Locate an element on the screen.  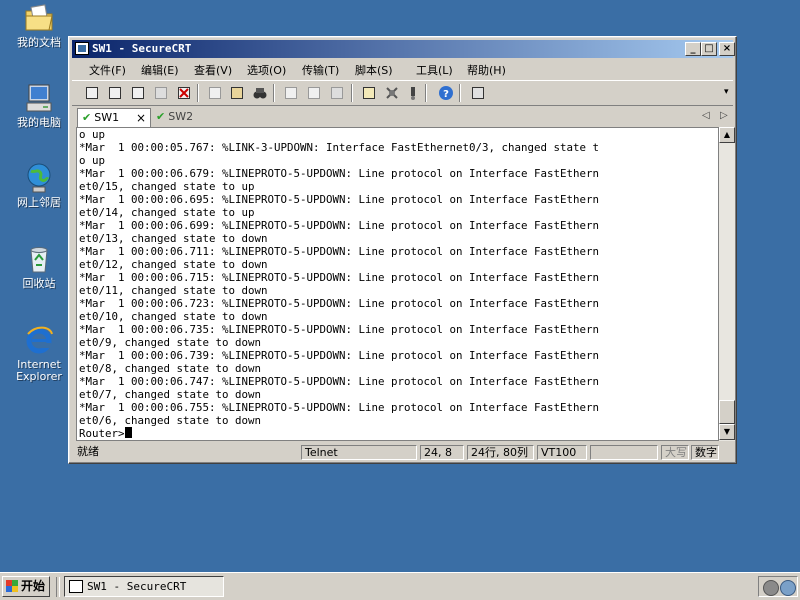
close-button: × is located at coordinates (727, 49).